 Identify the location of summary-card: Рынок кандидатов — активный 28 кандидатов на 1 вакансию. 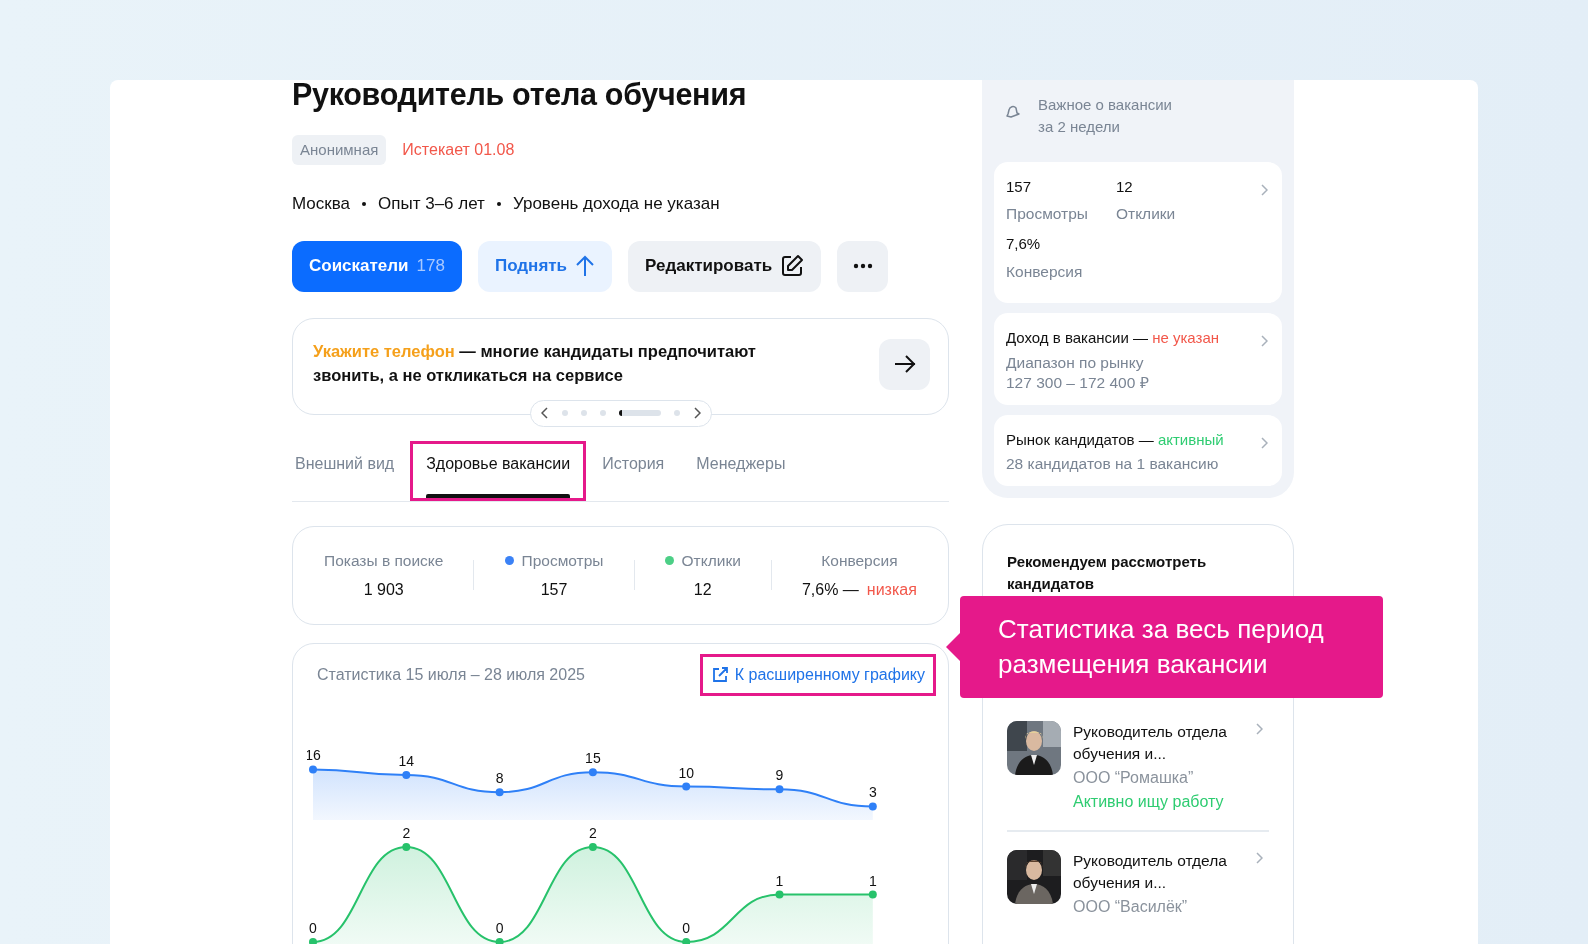
(1138, 450).